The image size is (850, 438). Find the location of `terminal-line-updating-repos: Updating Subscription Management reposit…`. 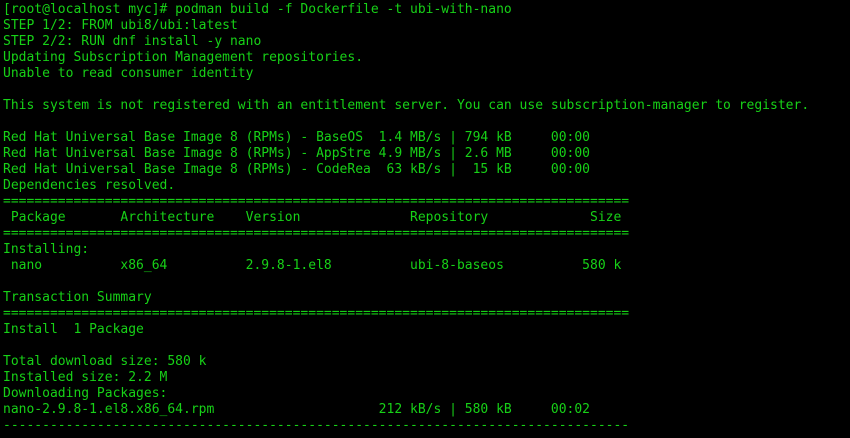

terminal-line-updating-repos: Updating Subscription Management reposit… is located at coordinates (183, 57).